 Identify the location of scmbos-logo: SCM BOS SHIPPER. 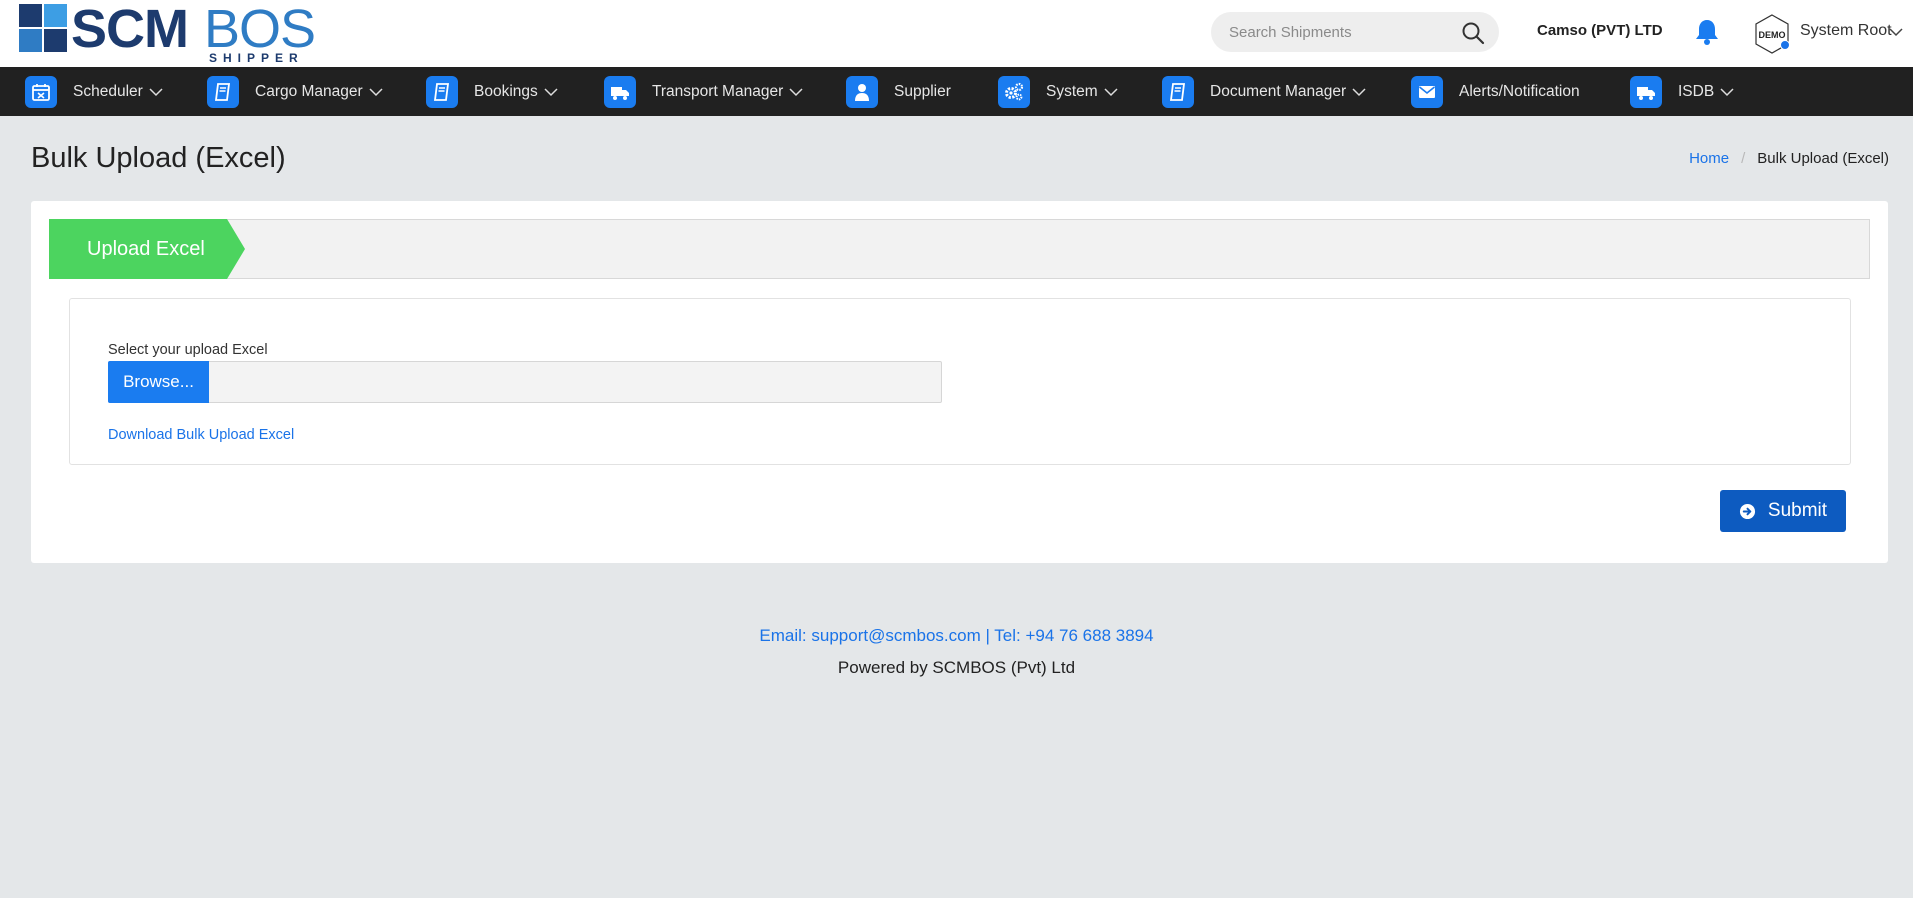
(174, 33).